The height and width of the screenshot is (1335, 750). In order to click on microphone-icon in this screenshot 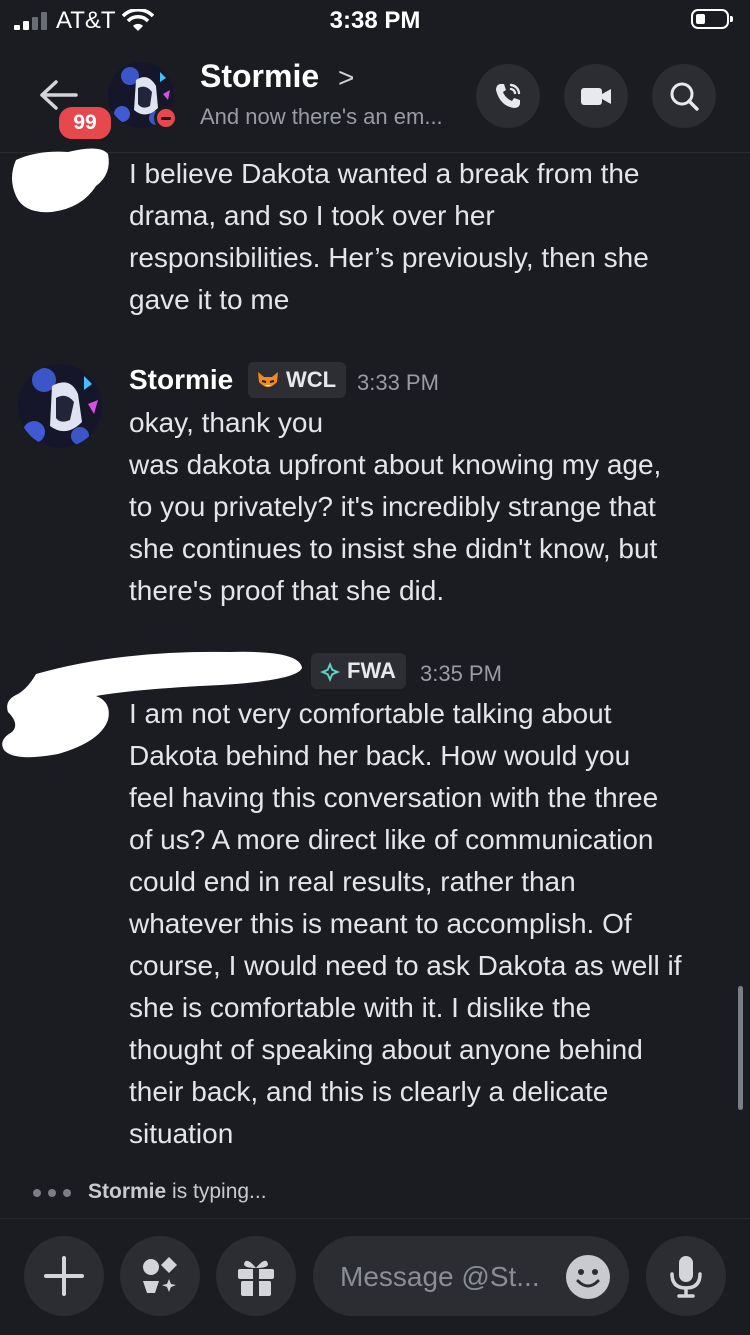, I will do `click(686, 1277)`.